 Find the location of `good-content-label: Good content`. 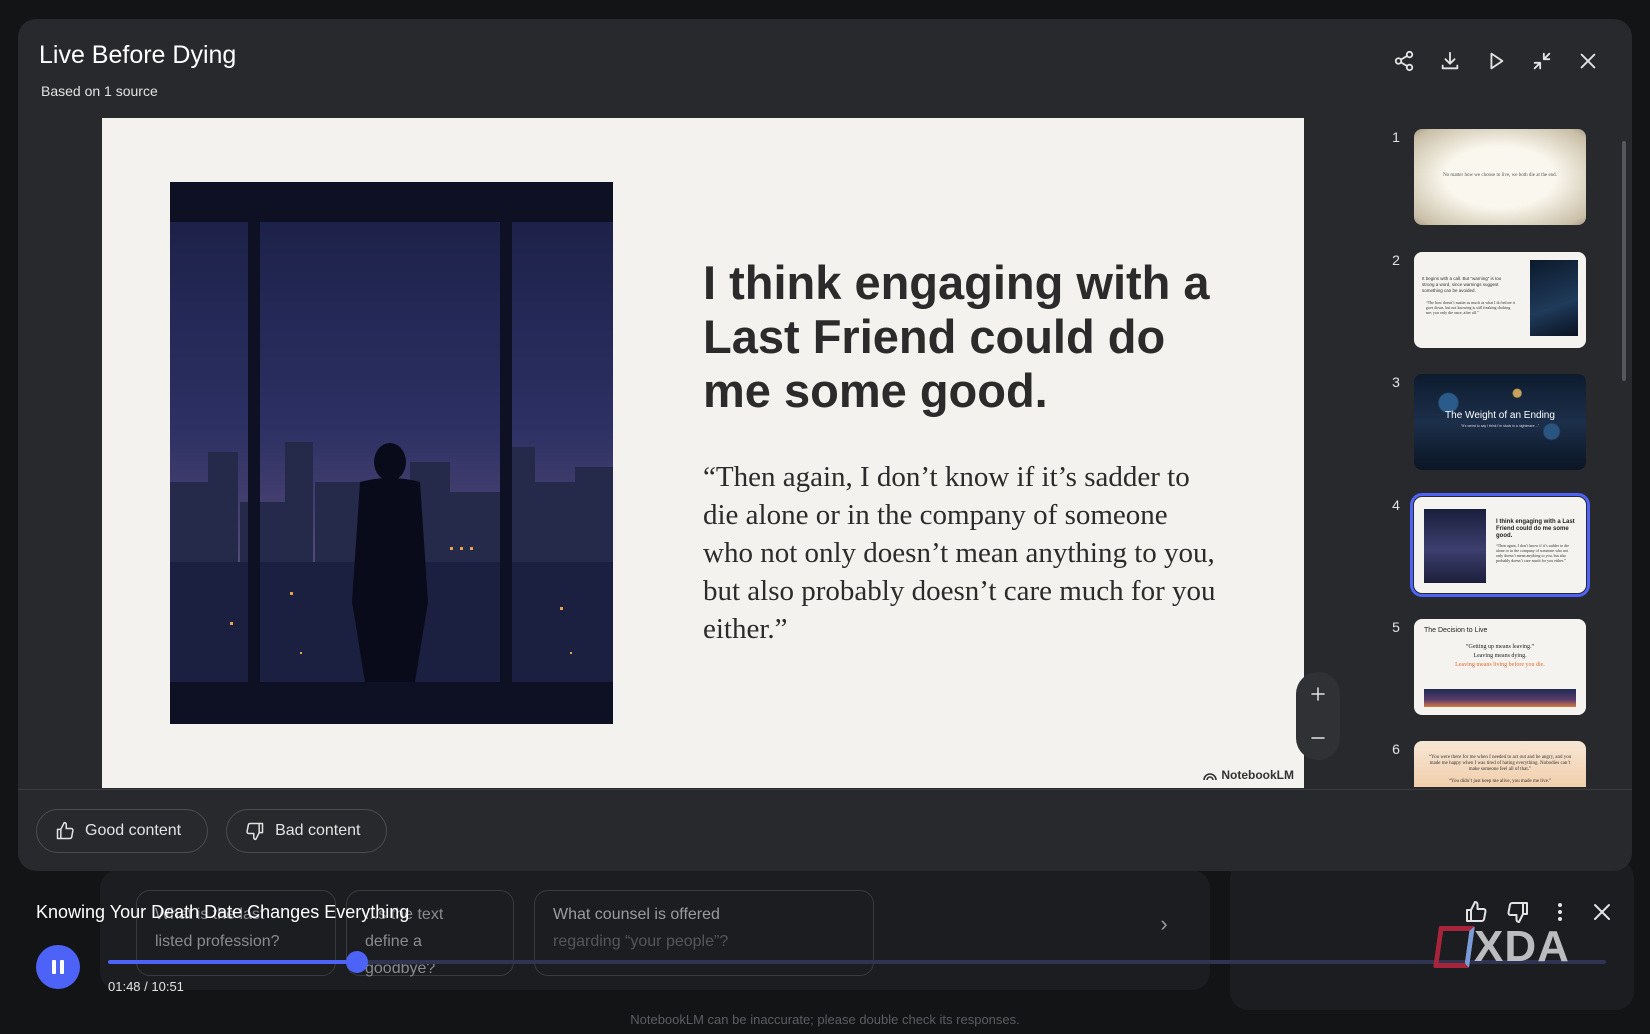

good-content-label: Good content is located at coordinates (133, 830).